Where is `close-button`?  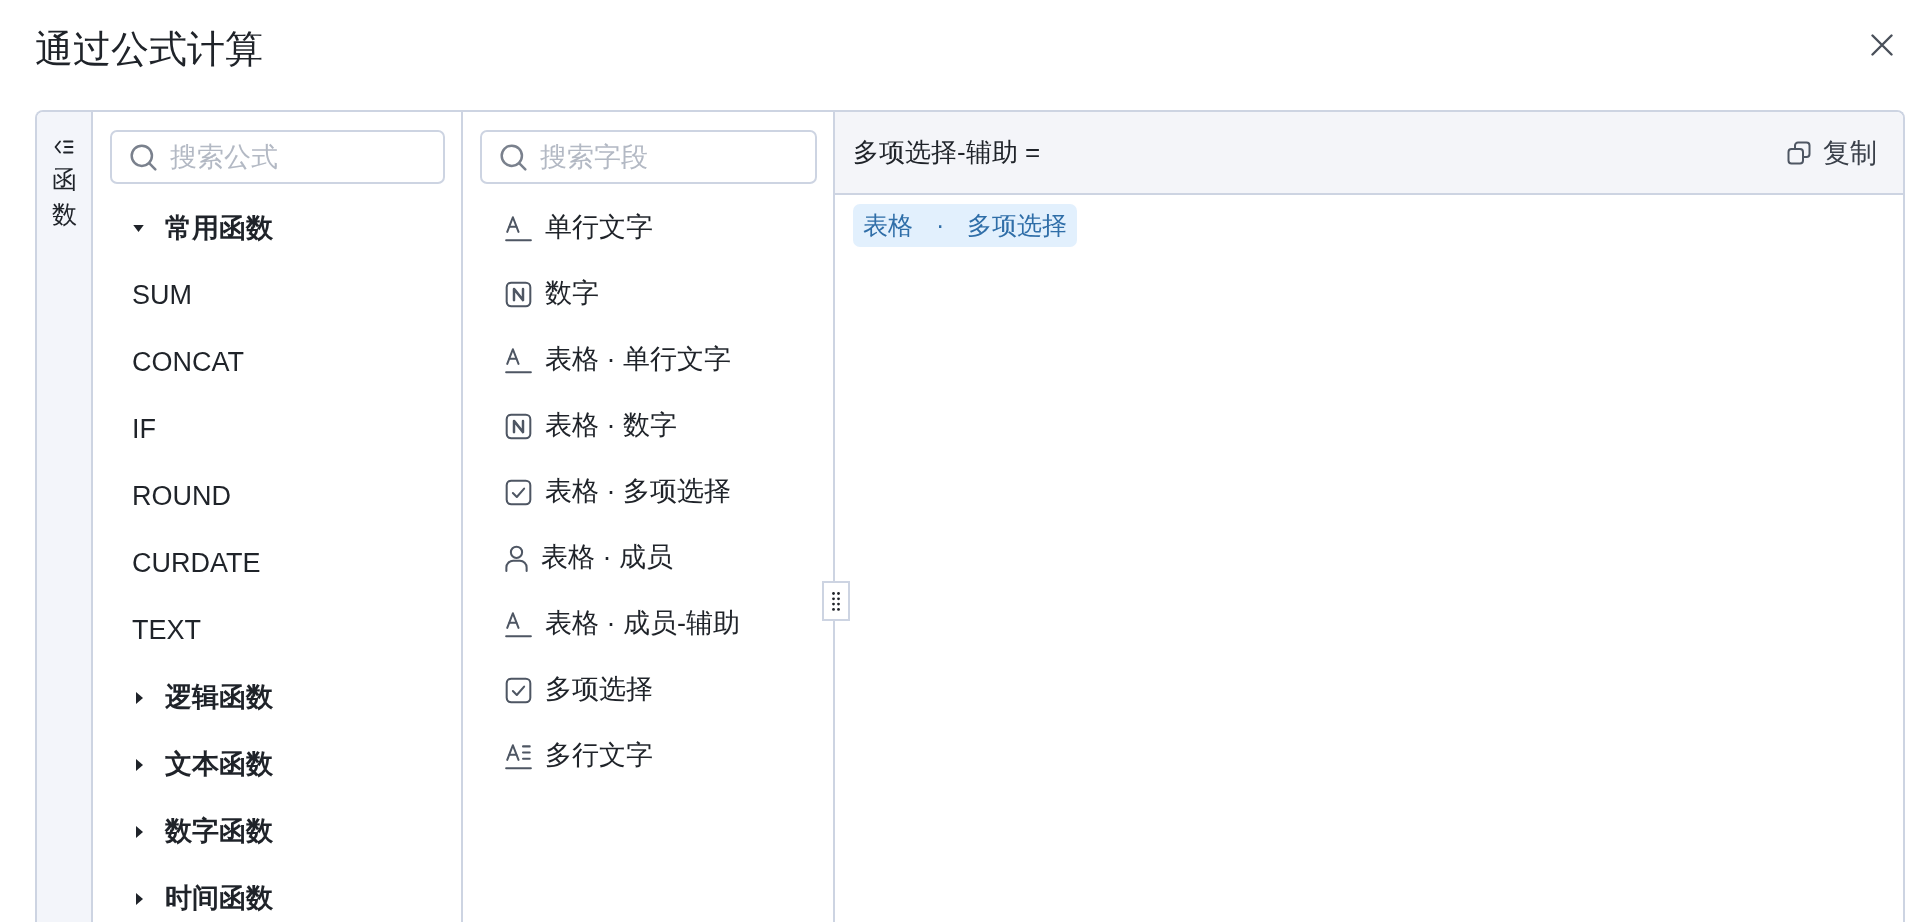
close-button is located at coordinates (1882, 45).